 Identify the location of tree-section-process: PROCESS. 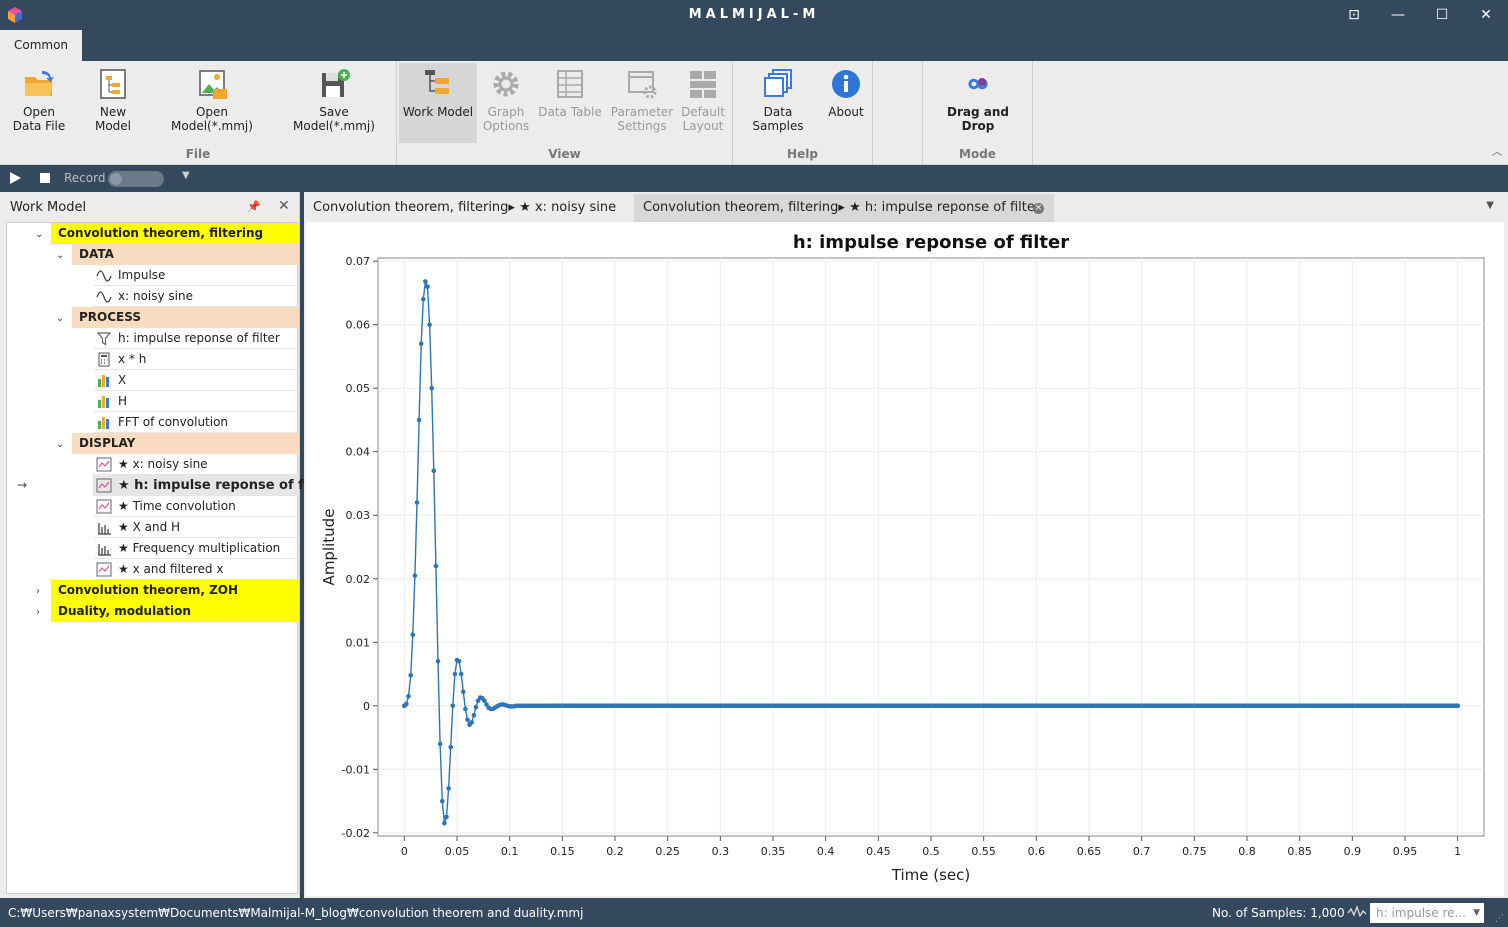
(185, 317).